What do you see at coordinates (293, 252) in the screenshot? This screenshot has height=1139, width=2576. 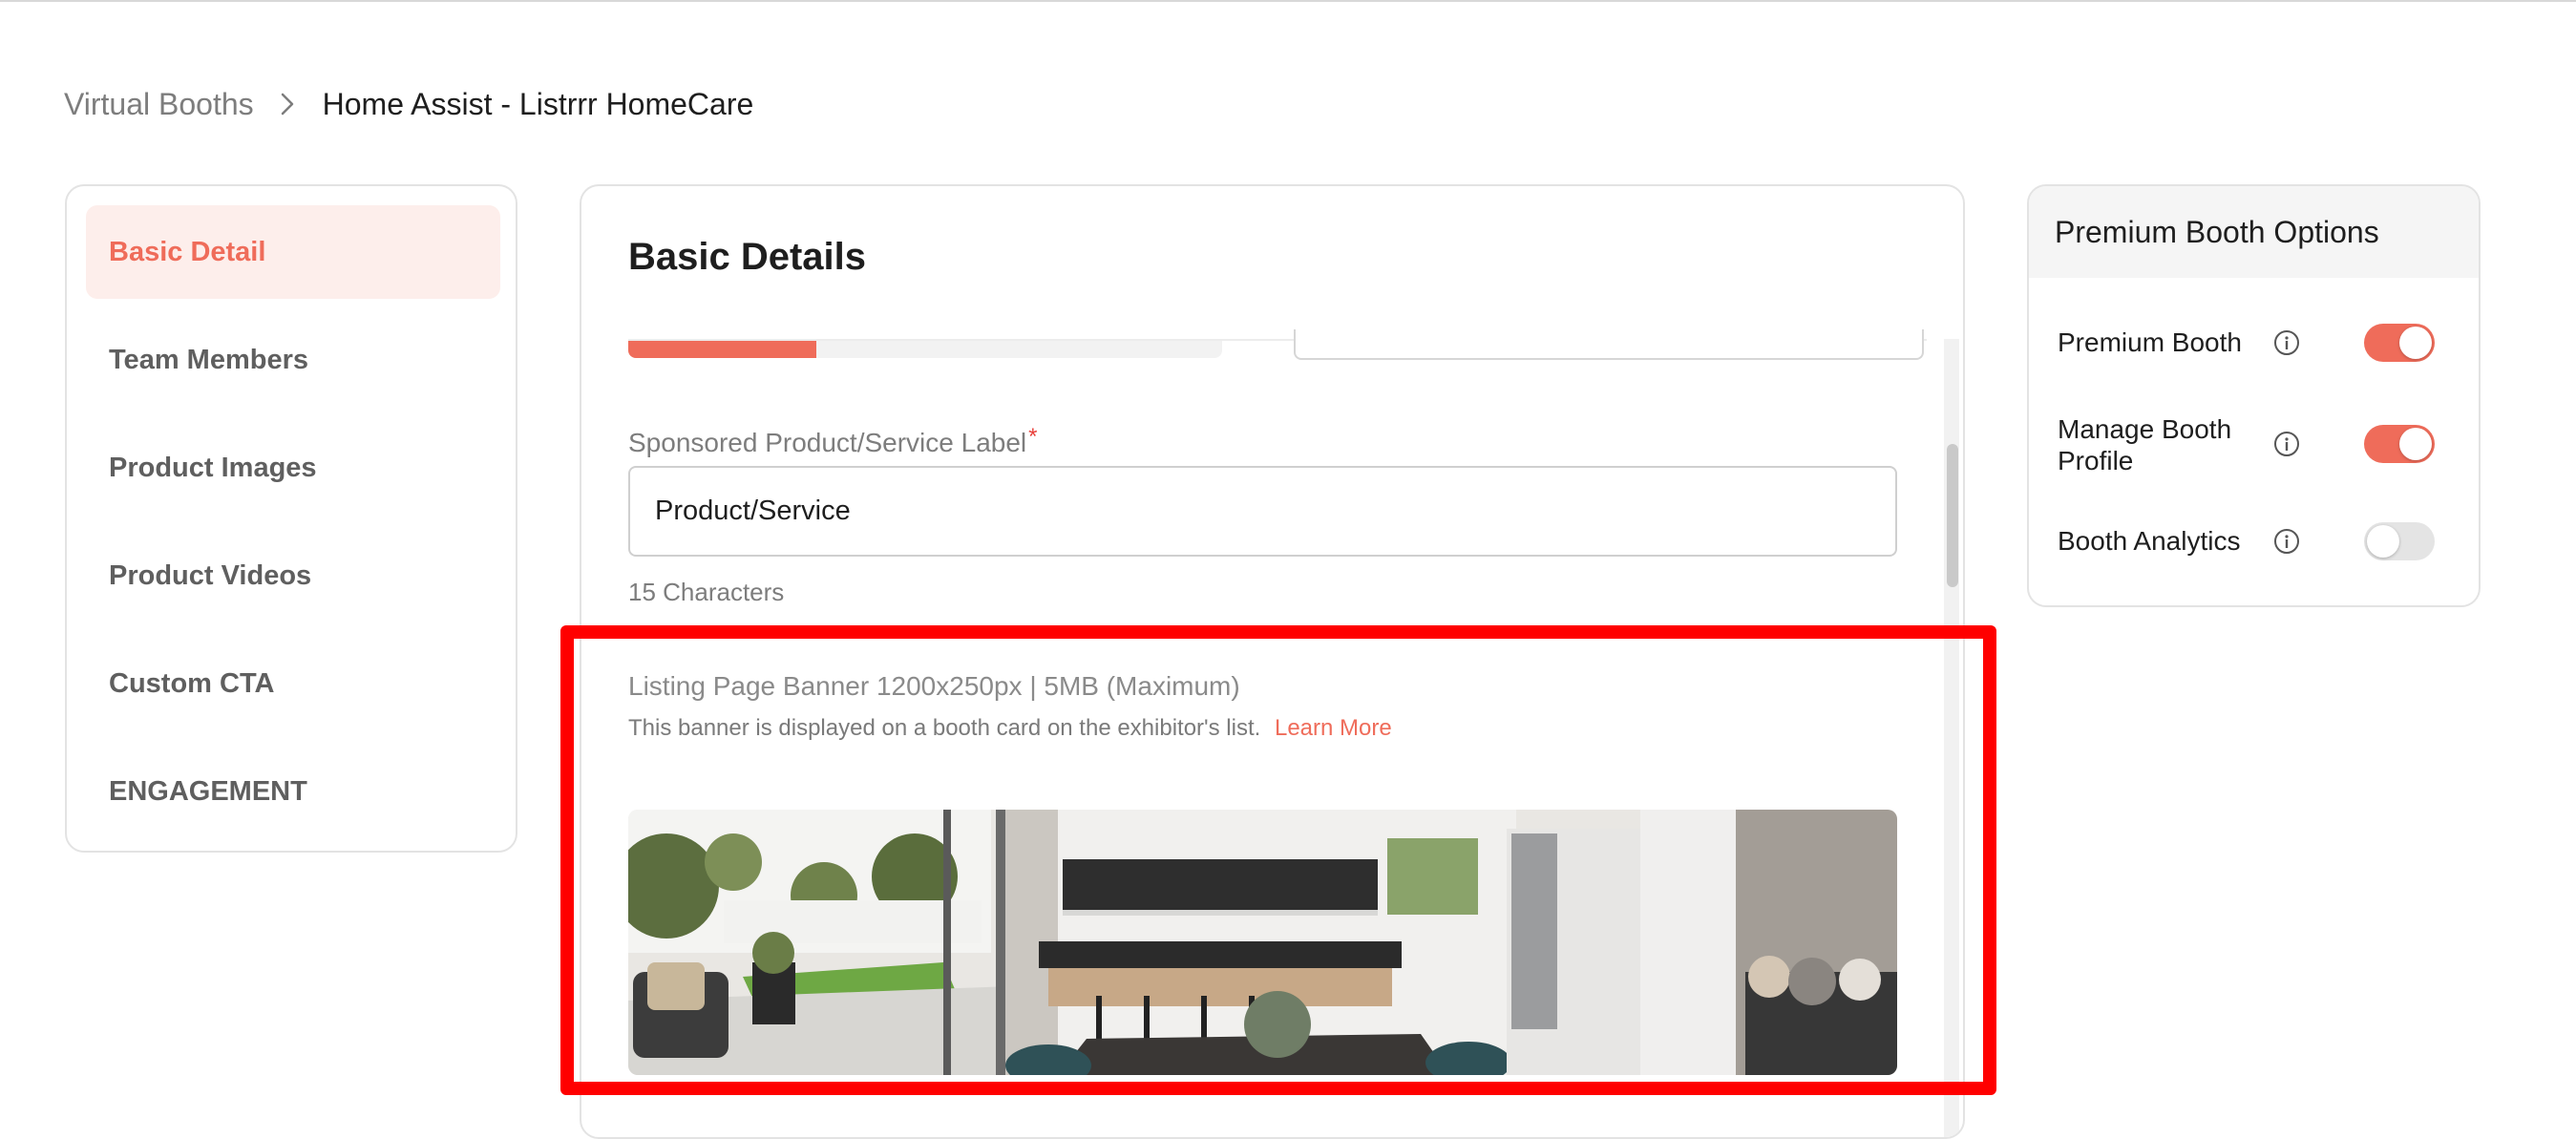 I see `nav-item-basic-detail: Basic Detail` at bounding box center [293, 252].